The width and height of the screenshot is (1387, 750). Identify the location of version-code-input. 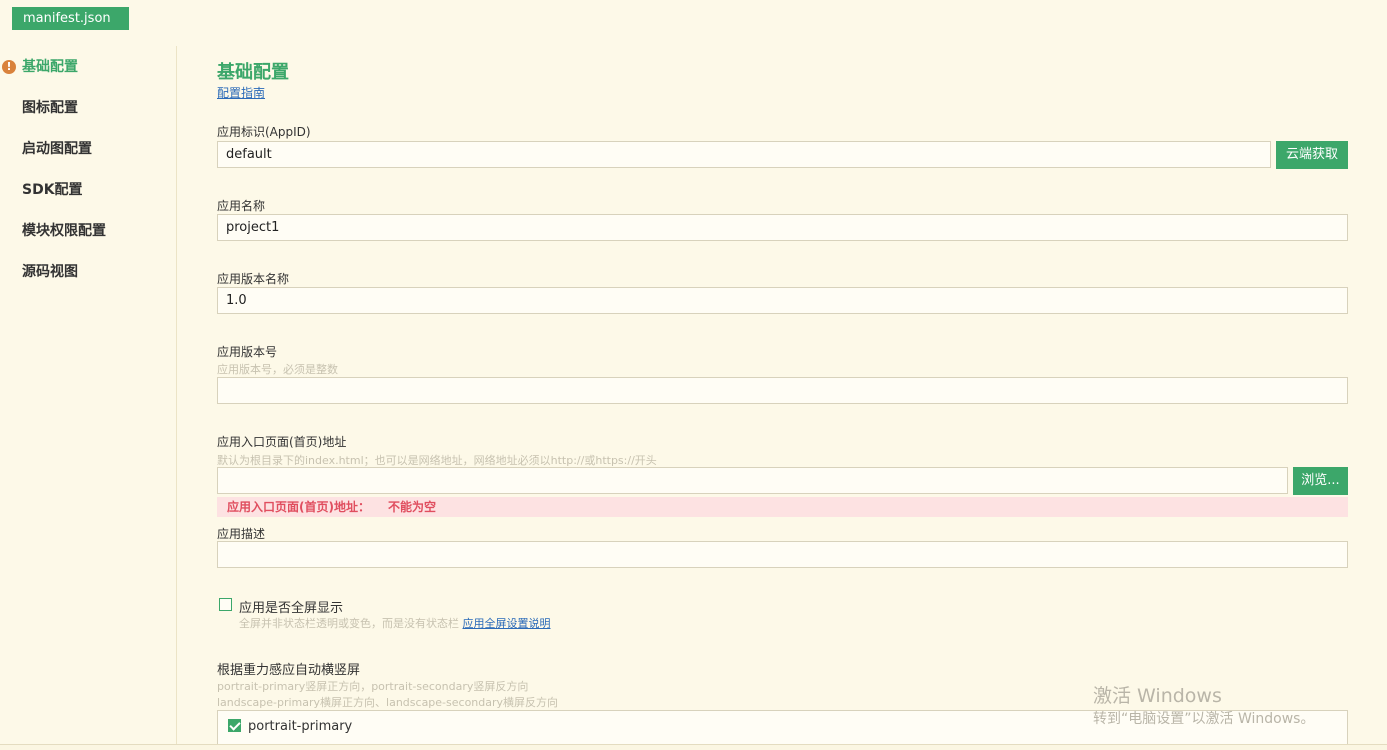
(782, 390).